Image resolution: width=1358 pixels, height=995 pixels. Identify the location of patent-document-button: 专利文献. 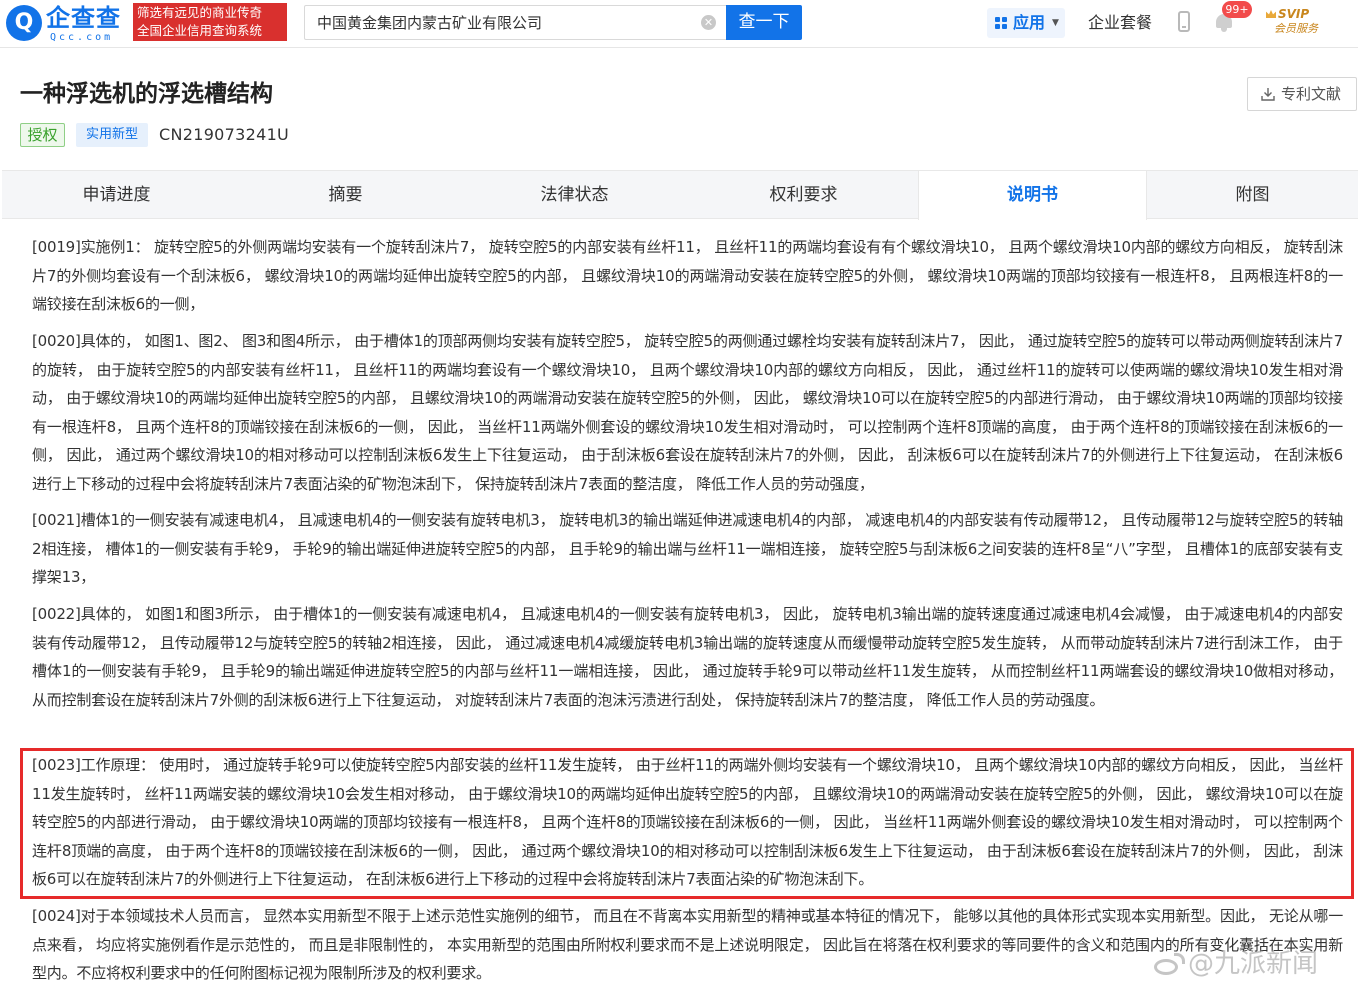
(1302, 94).